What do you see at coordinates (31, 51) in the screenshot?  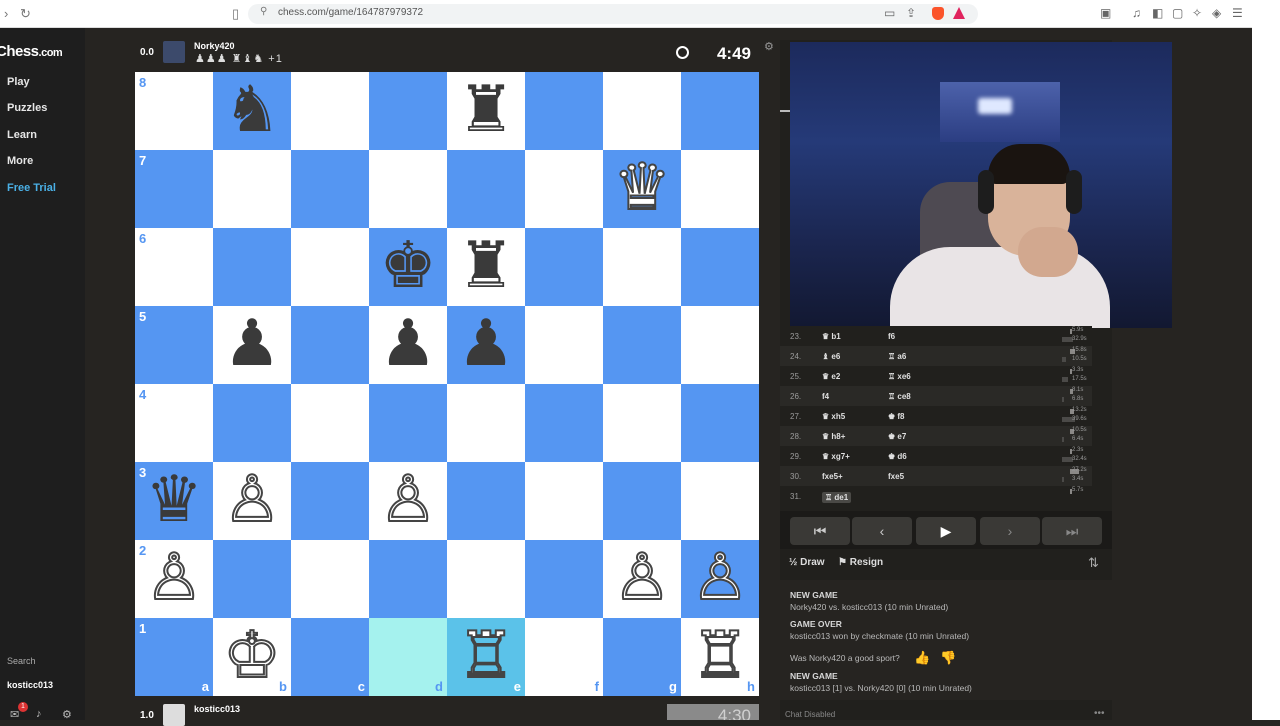 I see `chess-logo: Chess.com` at bounding box center [31, 51].